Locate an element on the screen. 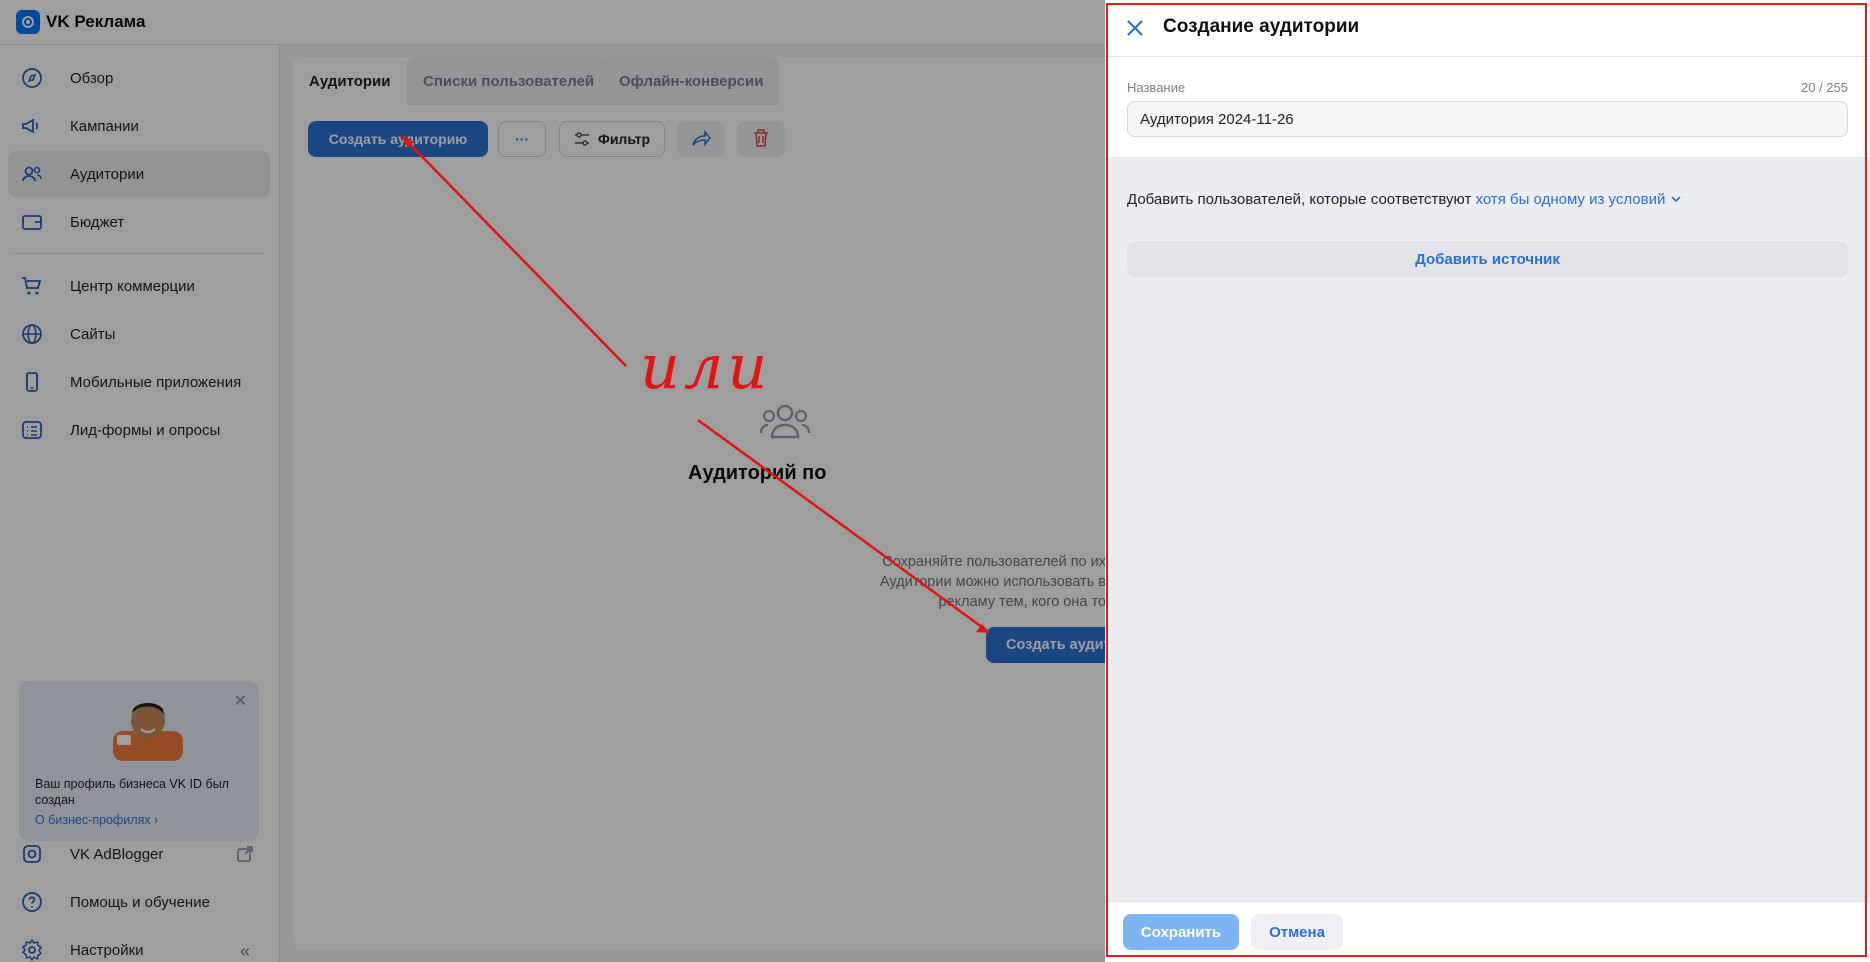 This screenshot has height=962, width=1870. condition-mode-label: хотя бы одному из условий is located at coordinates (1570, 199).